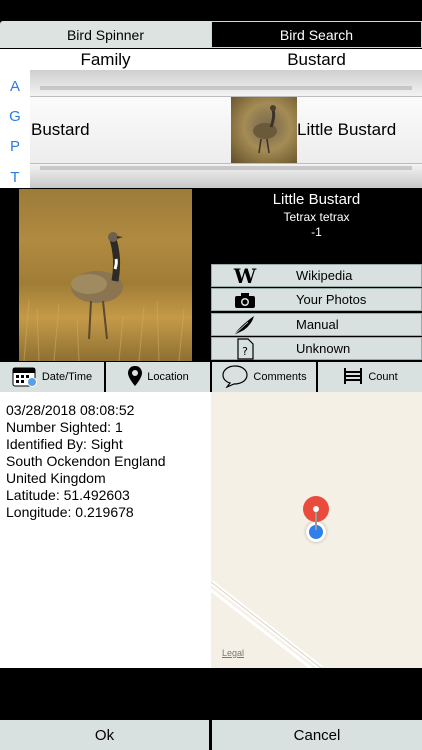  What do you see at coordinates (15, 177) in the screenshot?
I see `index-letter-t: T` at bounding box center [15, 177].